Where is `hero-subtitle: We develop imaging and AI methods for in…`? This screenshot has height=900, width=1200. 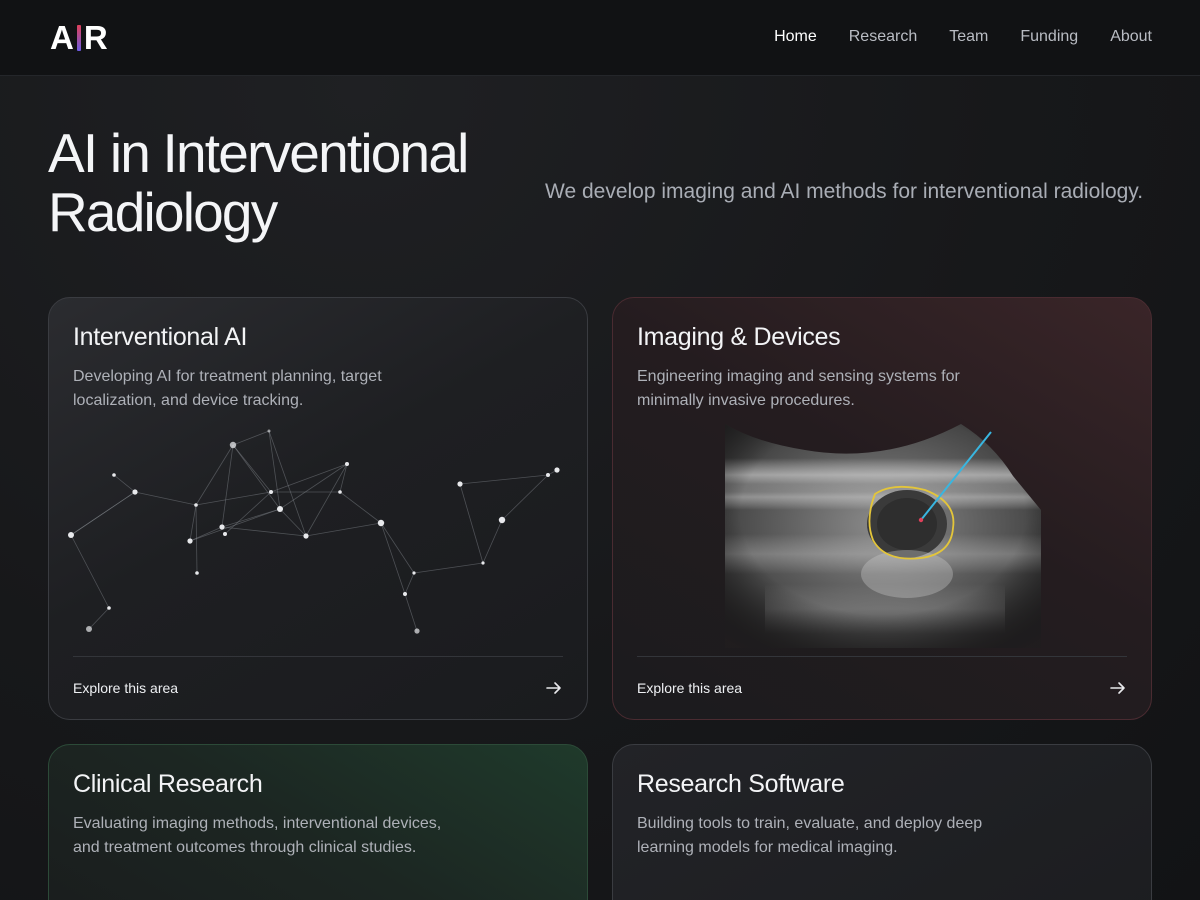
hero-subtitle: We develop imaging and AI methods for in… is located at coordinates (844, 191).